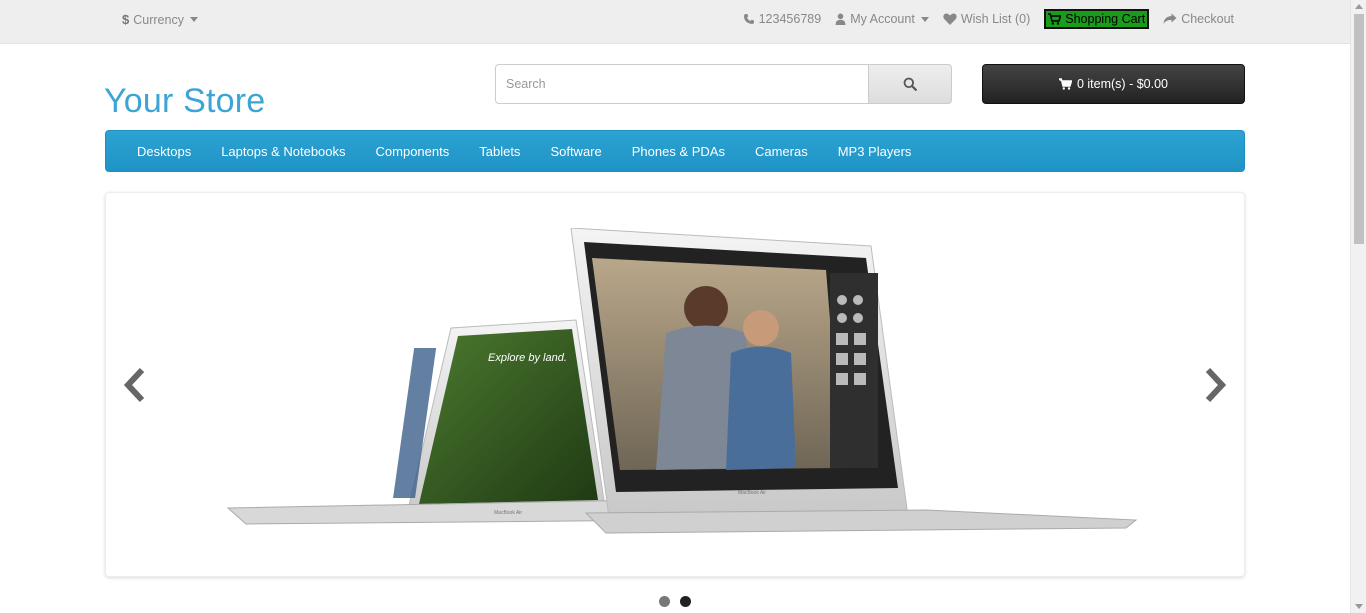  I want to click on slide-screen-text: Explore by land., so click(527, 358).